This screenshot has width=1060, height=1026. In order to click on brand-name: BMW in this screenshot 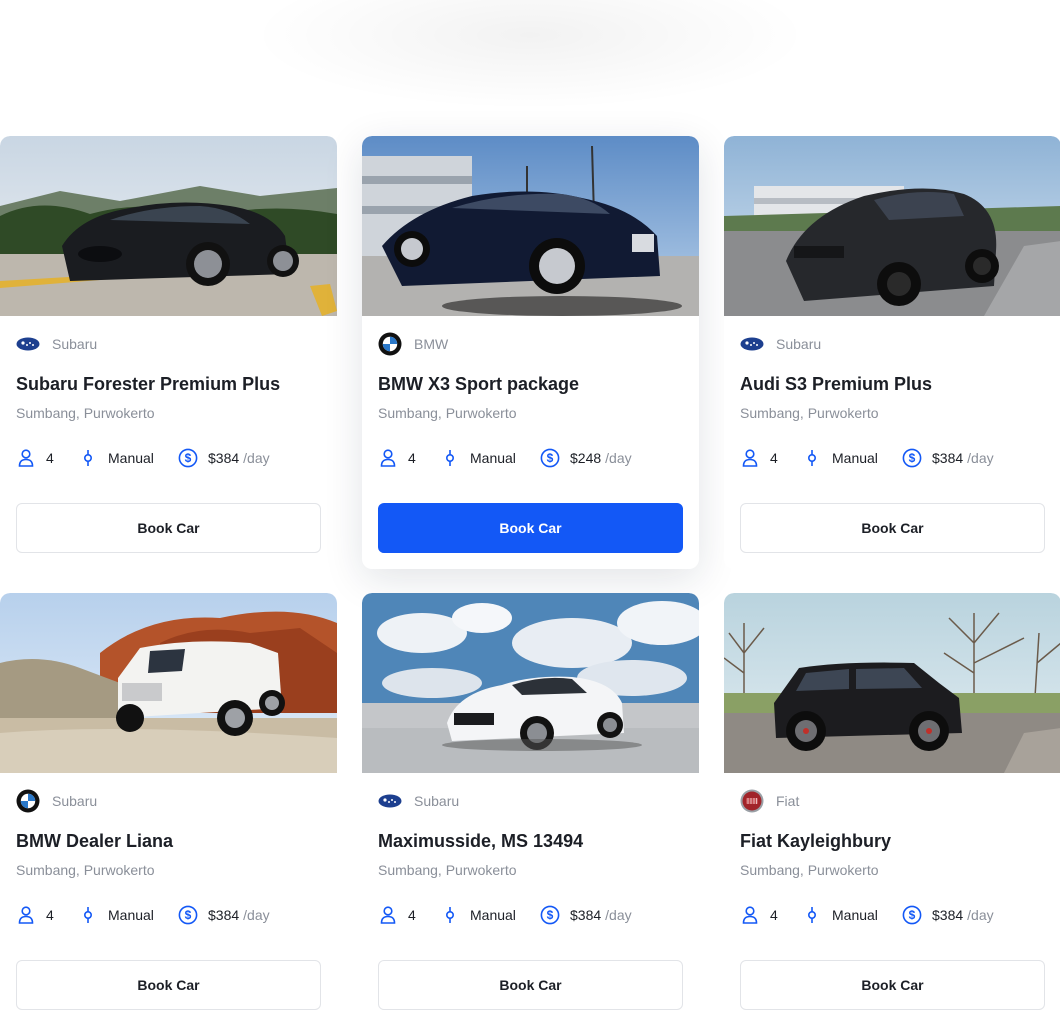, I will do `click(431, 344)`.